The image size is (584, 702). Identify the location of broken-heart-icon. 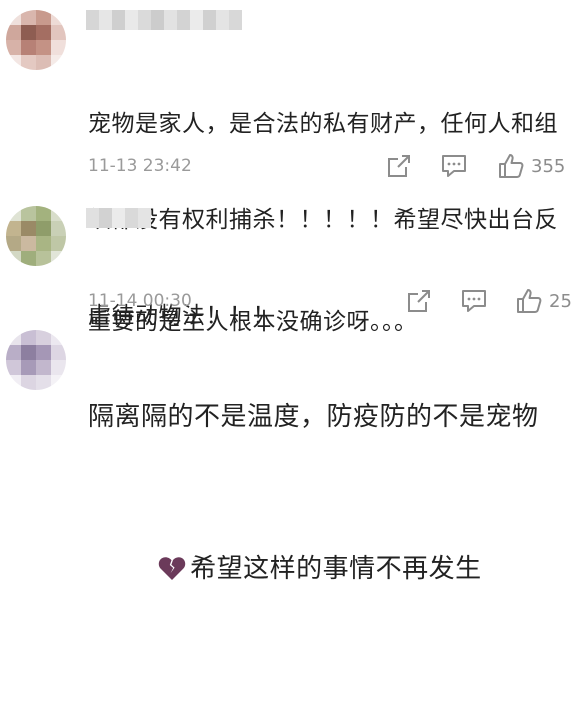
(137, 569).